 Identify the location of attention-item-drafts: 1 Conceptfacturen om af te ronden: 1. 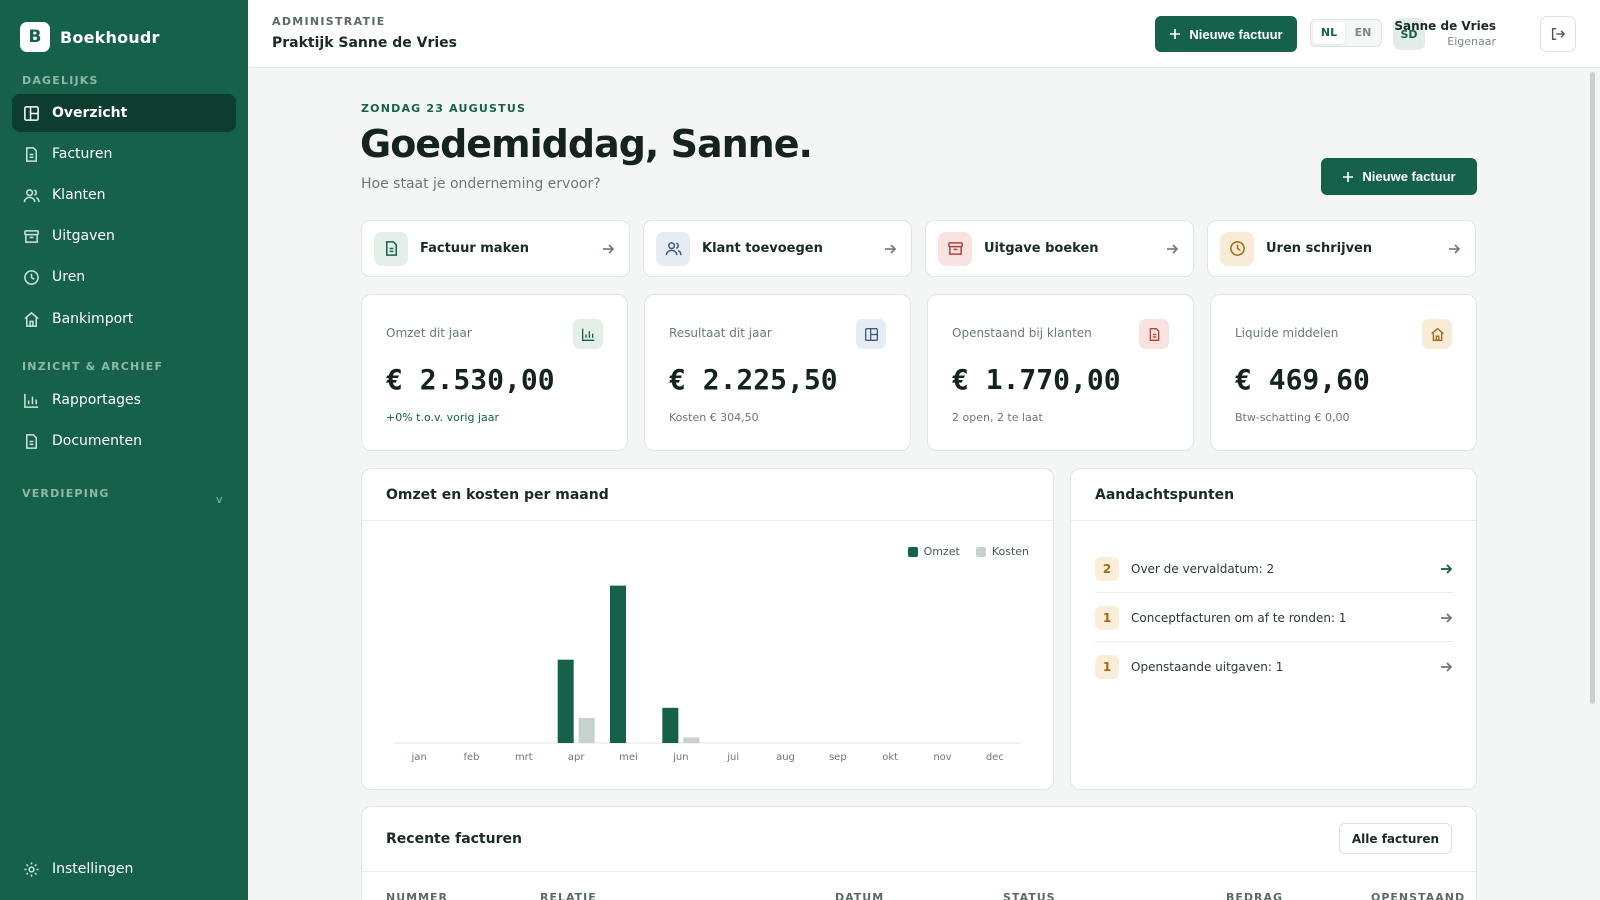
(1274, 618).